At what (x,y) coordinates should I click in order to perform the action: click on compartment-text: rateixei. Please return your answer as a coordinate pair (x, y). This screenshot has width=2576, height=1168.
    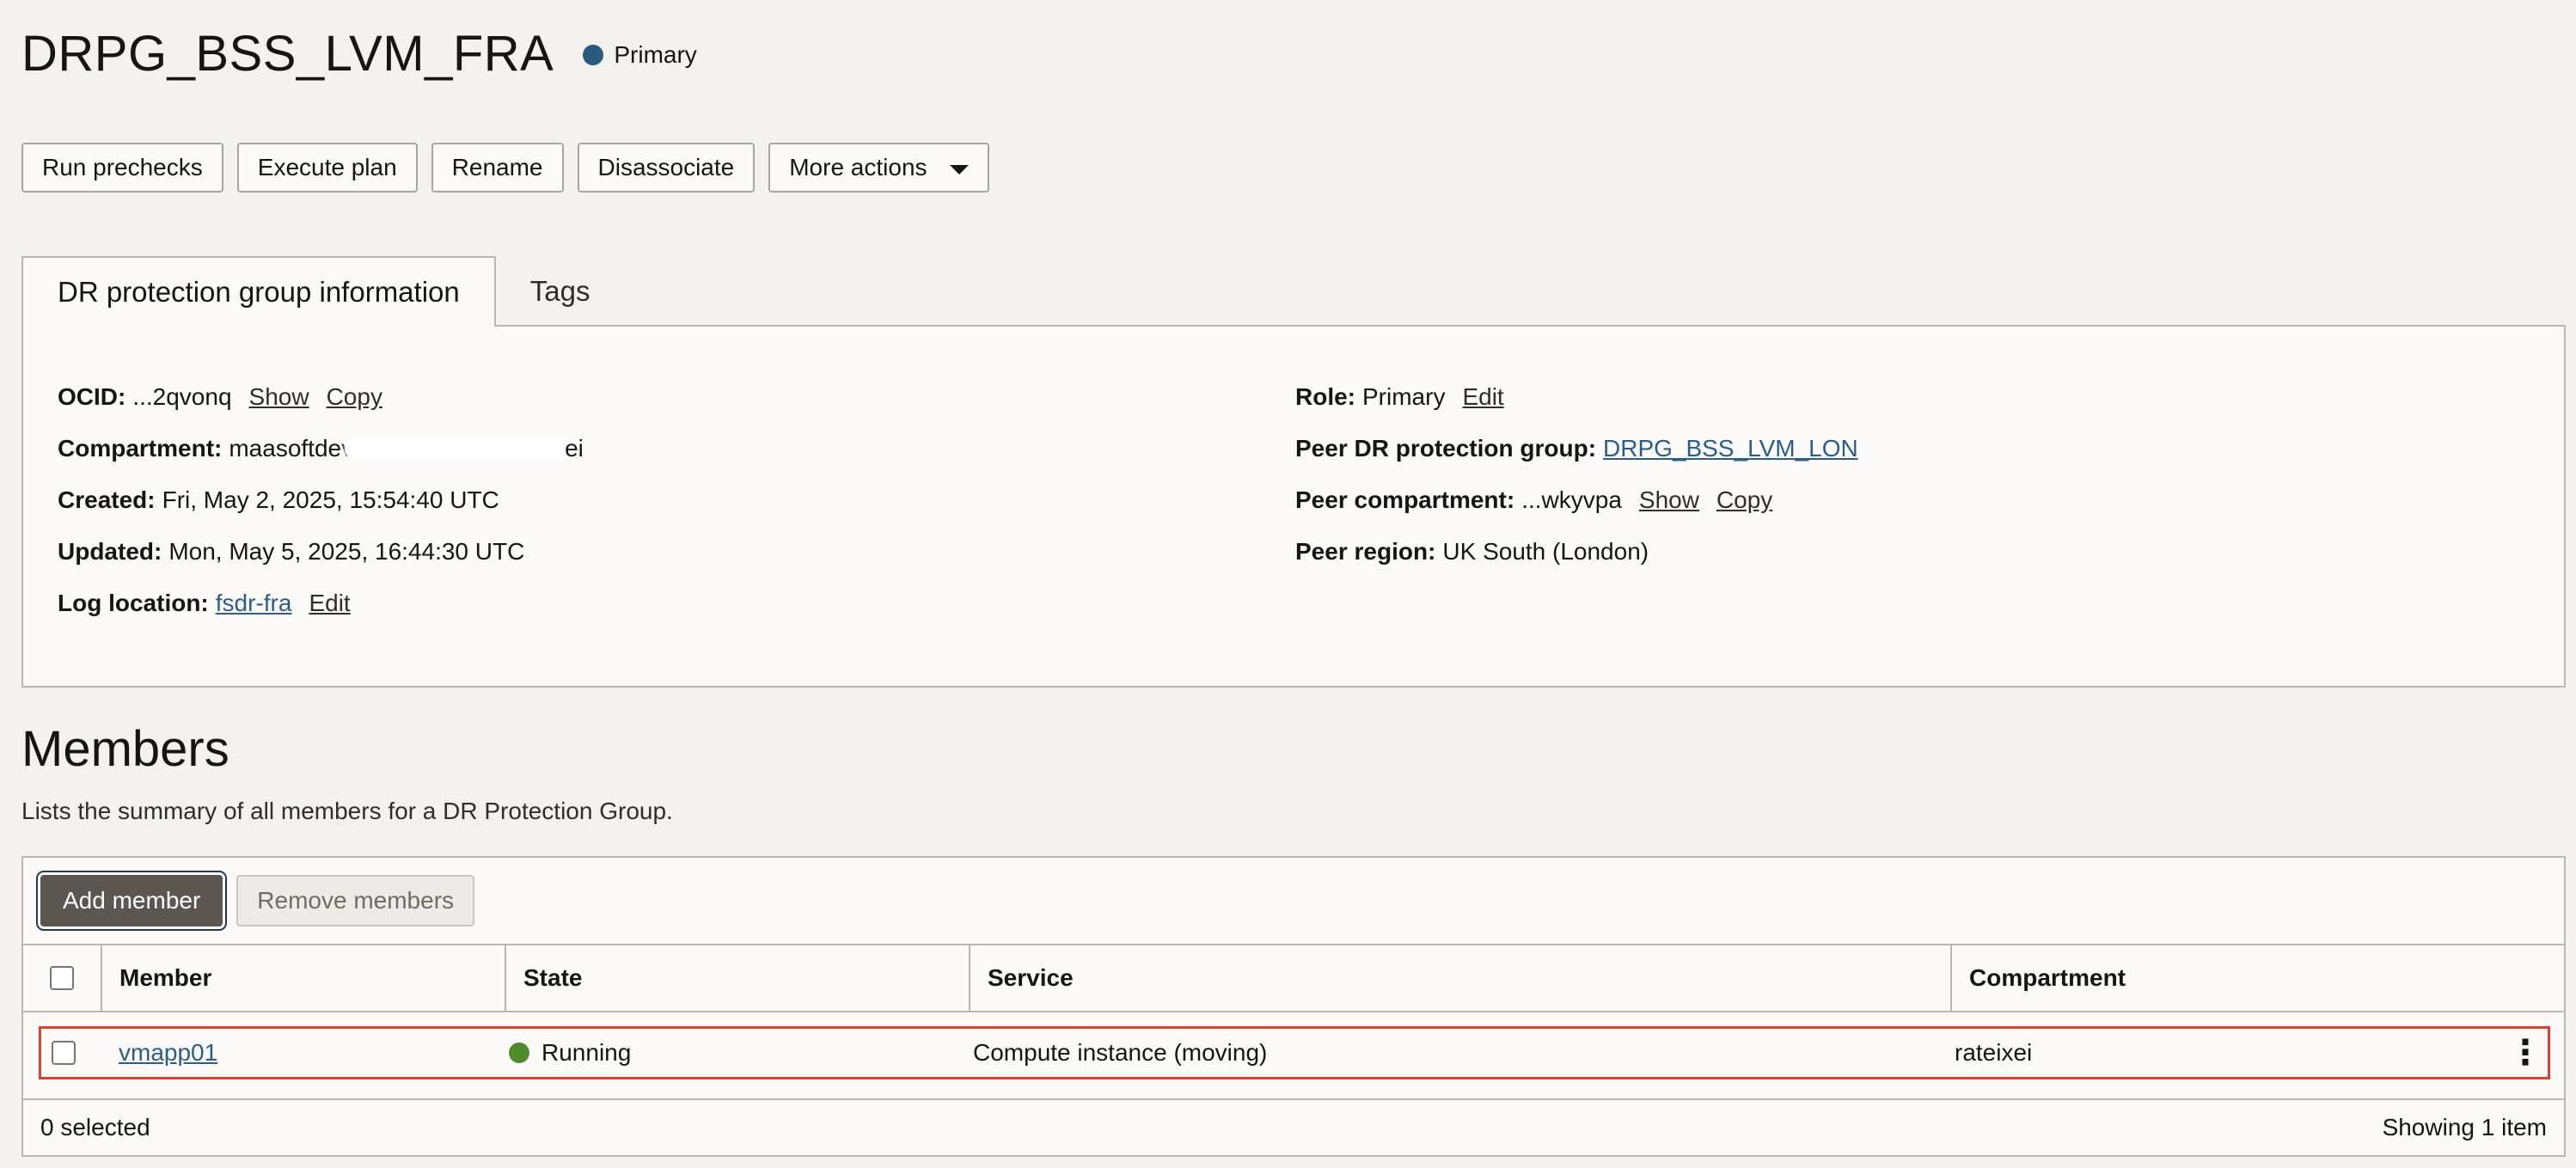
    Looking at the image, I should click on (1994, 1052).